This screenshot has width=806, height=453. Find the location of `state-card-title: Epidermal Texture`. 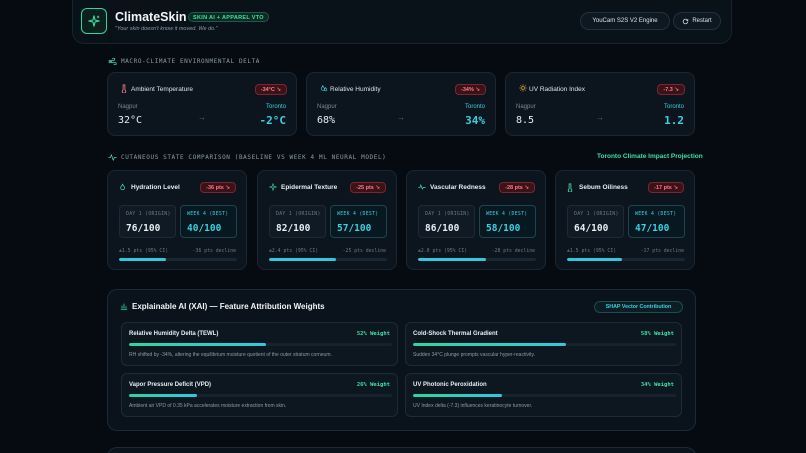

state-card-title: Epidermal Texture is located at coordinates (309, 187).